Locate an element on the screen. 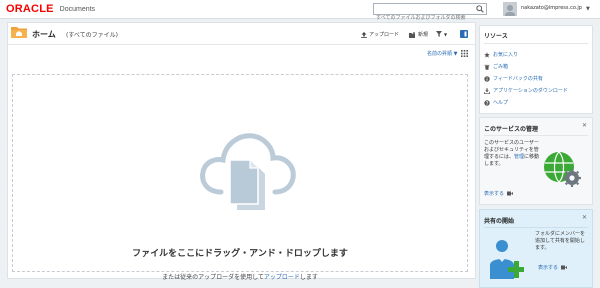  trash-icon is located at coordinates (487, 67).